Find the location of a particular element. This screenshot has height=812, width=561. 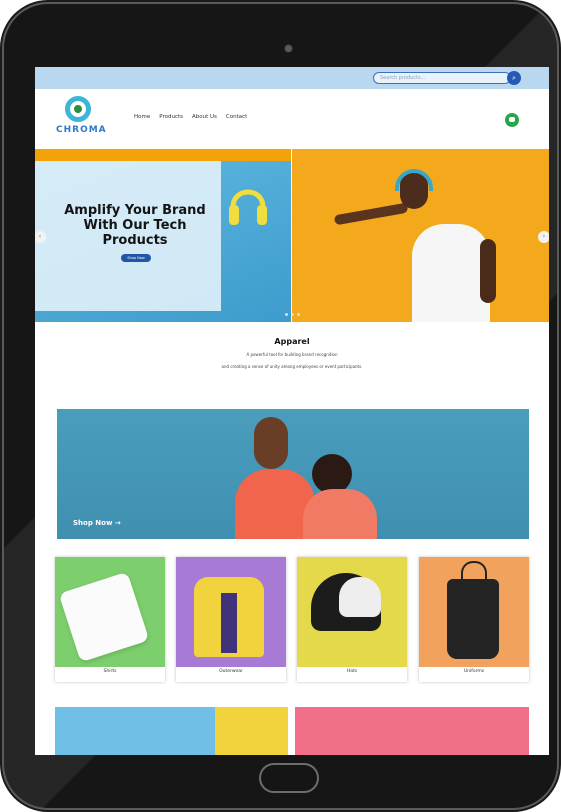

hero-right-image is located at coordinates (420, 235).